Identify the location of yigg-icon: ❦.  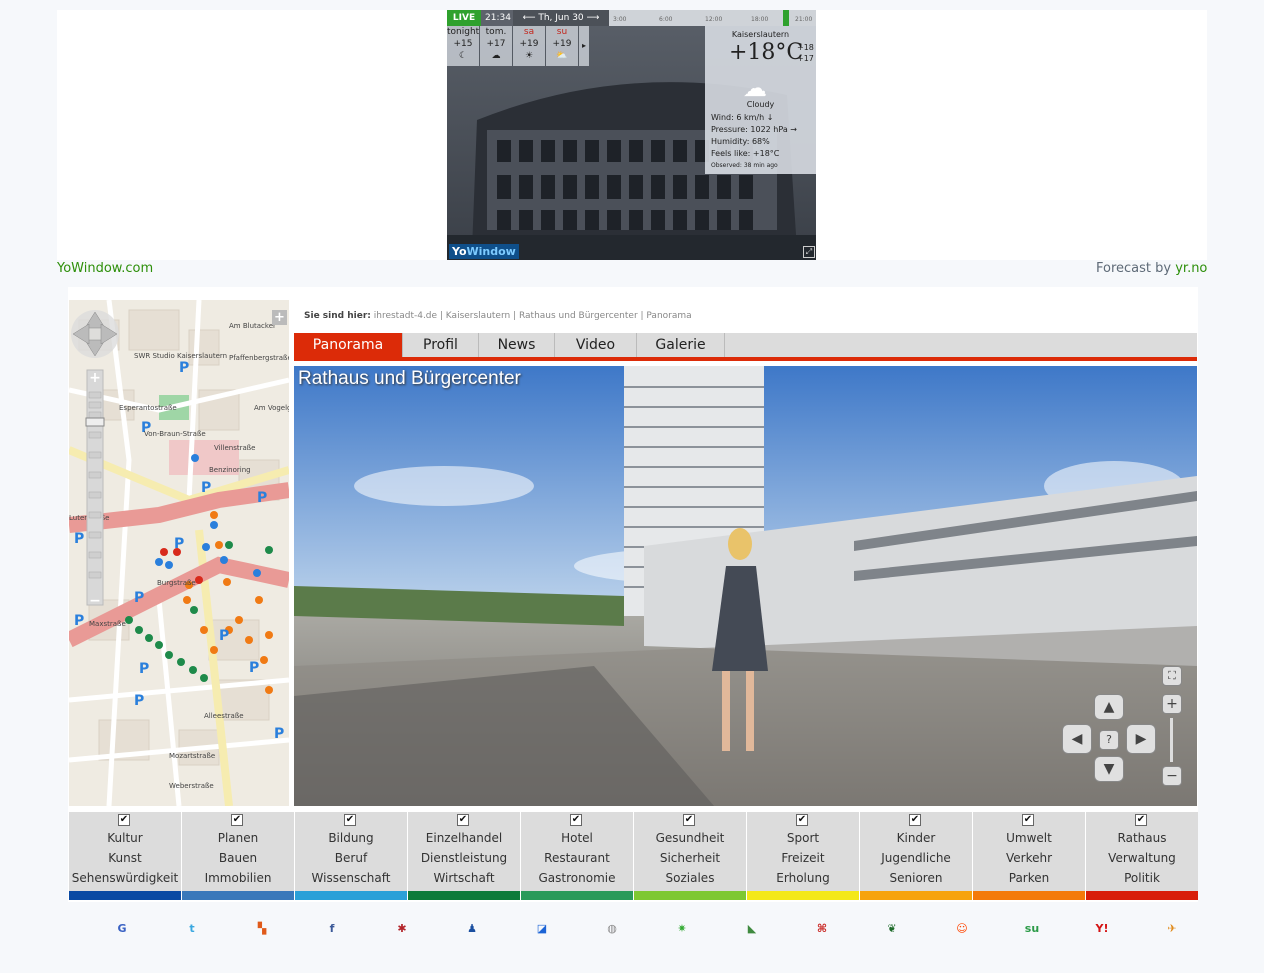
(892, 929).